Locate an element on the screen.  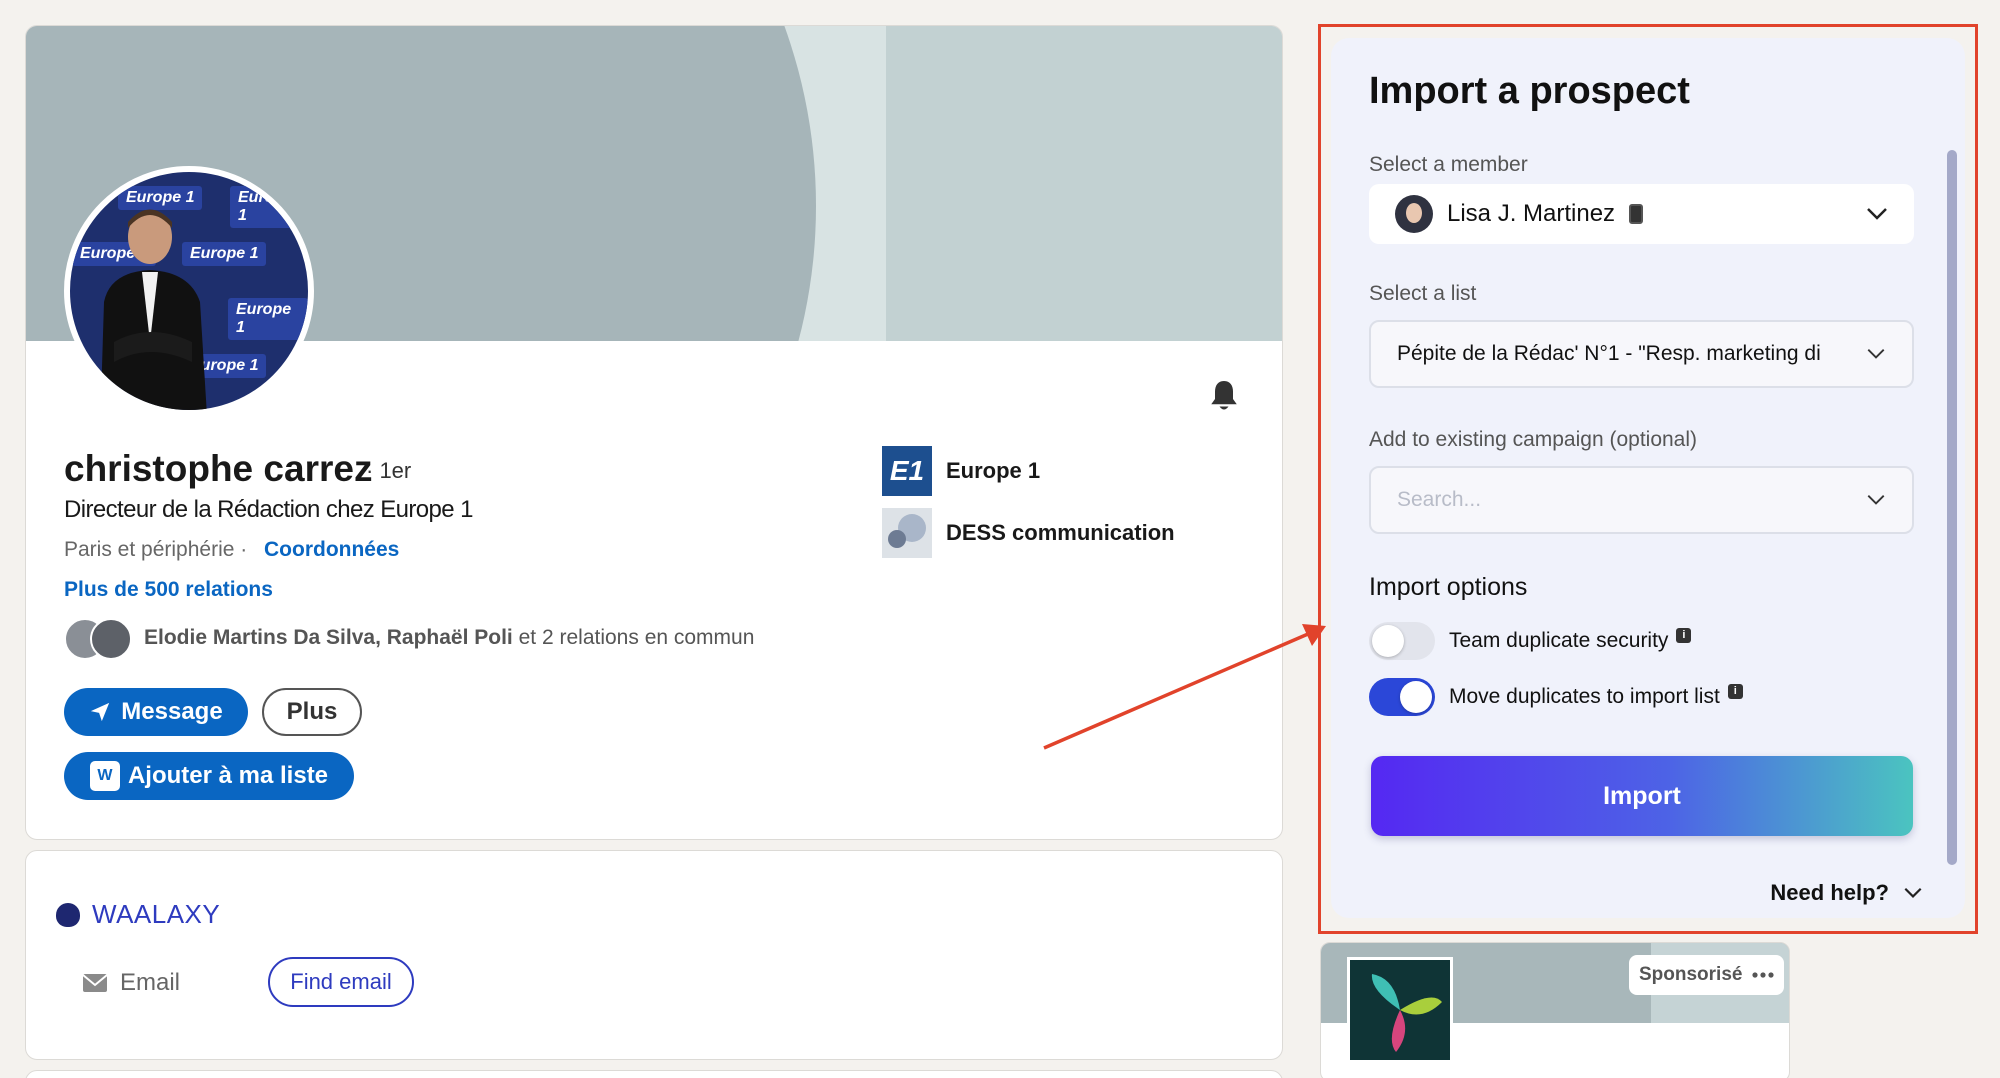
panel-scrollbar is located at coordinates (1952, 507).